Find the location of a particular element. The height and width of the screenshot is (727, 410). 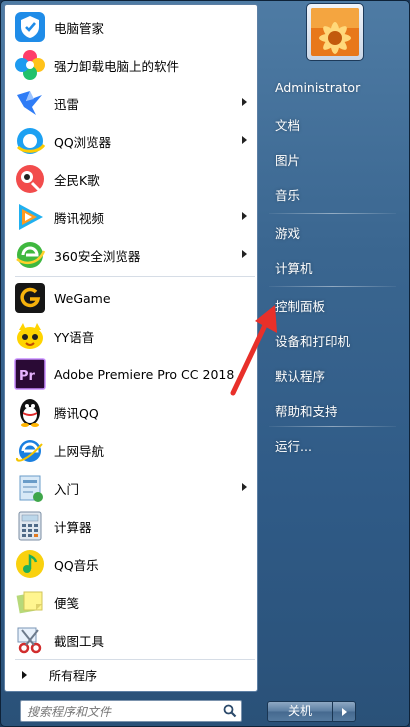

link-computer: 计算机 is located at coordinates (294, 267).